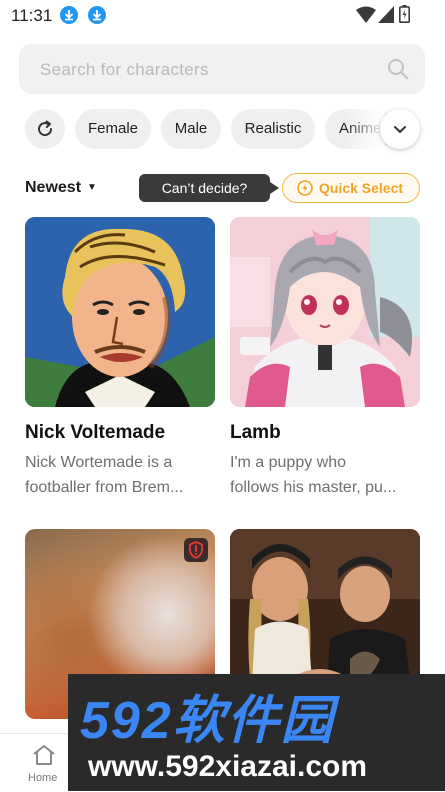 The image size is (445, 792). I want to click on search-icon, so click(398, 69).